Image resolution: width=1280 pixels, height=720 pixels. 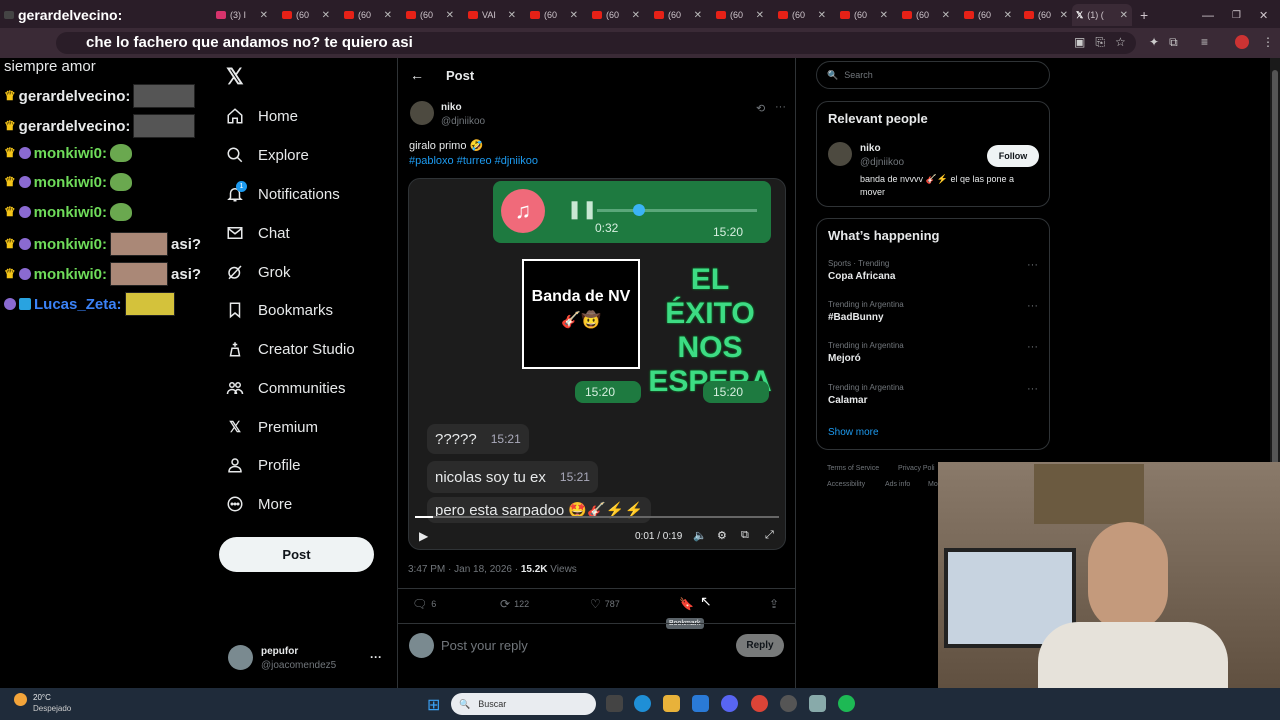 I want to click on person-name: niko, so click(x=870, y=148).